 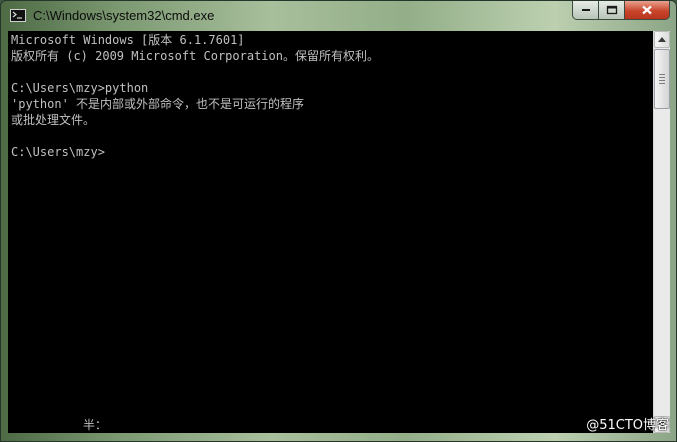 I want to click on window-controls, so click(x=621, y=11).